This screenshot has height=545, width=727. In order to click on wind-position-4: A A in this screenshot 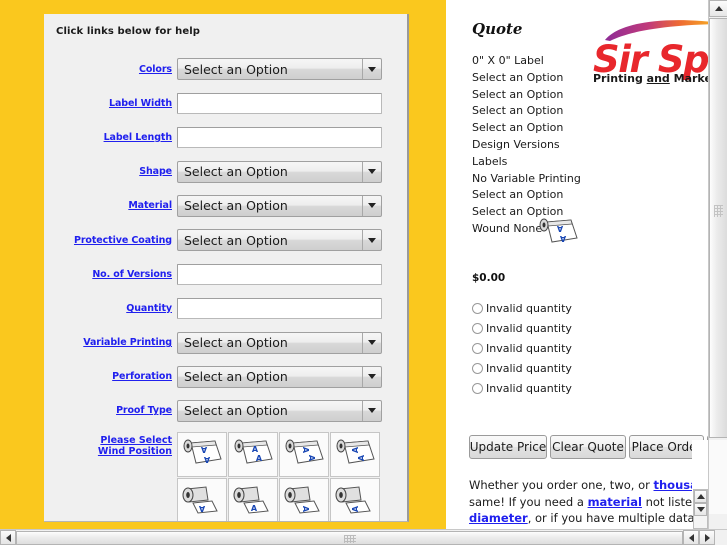, I will do `click(355, 455)`.